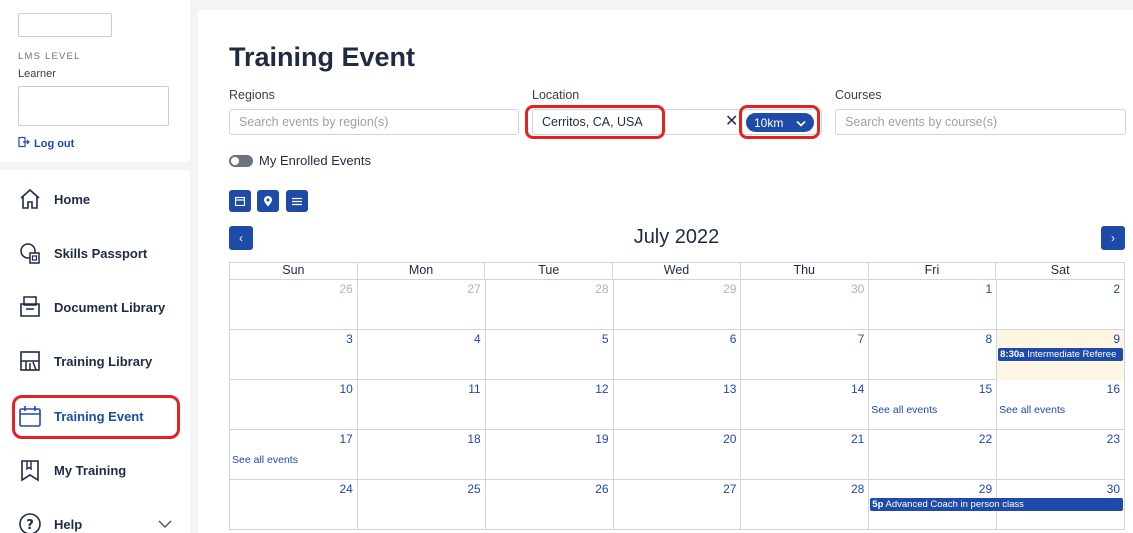 The width and height of the screenshot is (1133, 533). What do you see at coordinates (805, 455) in the screenshot?
I see `calendar-day-cell: 21` at bounding box center [805, 455].